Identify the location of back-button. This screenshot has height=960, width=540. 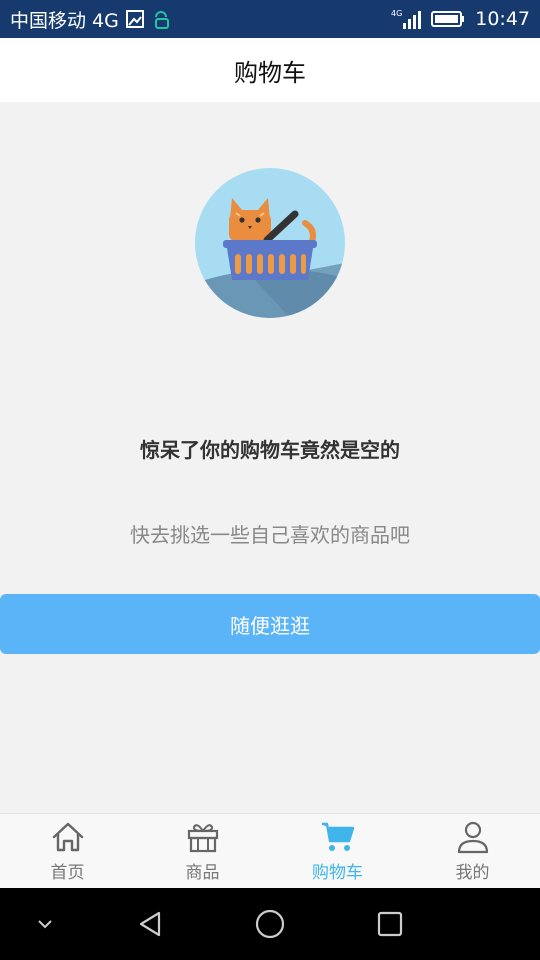
(150, 924).